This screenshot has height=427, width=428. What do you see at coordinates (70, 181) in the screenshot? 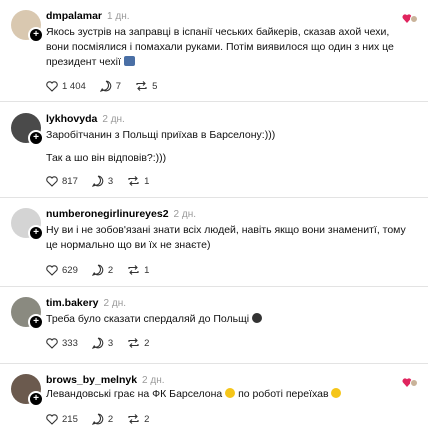
I see `like-count: 817` at bounding box center [70, 181].